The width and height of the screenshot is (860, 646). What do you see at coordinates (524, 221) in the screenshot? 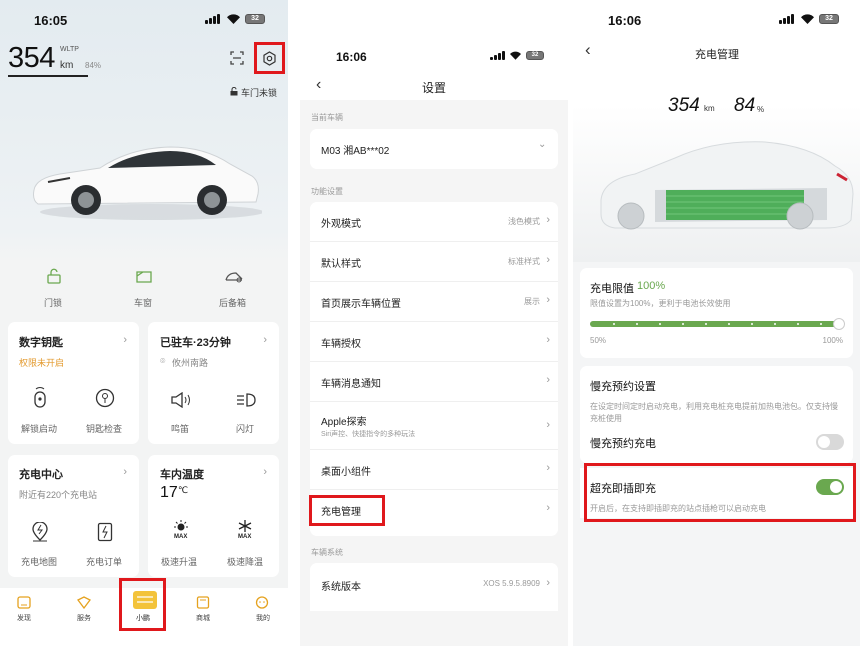
I see `row-value: 浅色模式` at bounding box center [524, 221].